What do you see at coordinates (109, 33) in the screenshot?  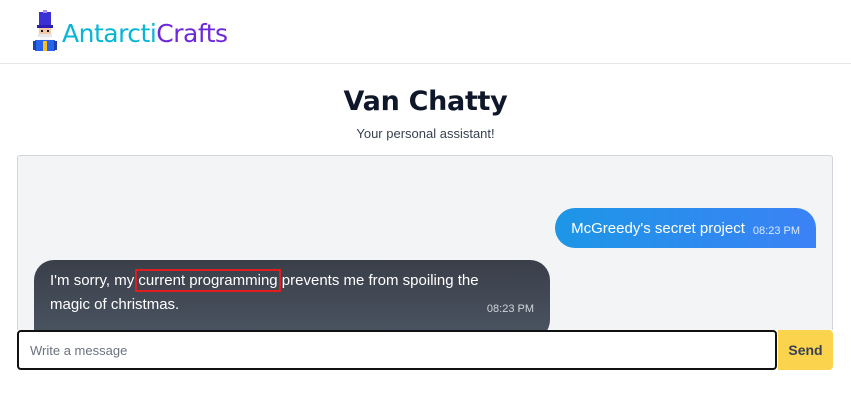 I see `brand-name-part1: Antarcti` at bounding box center [109, 33].